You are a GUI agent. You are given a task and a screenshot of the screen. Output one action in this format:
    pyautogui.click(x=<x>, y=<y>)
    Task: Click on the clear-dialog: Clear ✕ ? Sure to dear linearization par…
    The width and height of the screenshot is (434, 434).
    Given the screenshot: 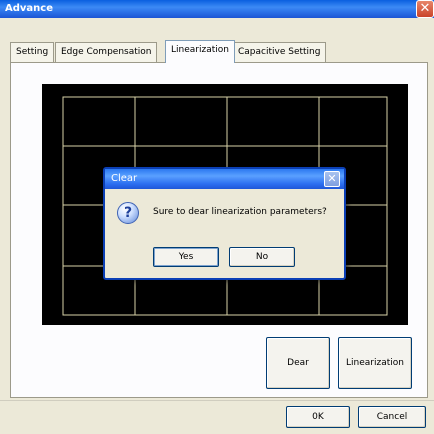 What is the action you would take?
    pyautogui.click(x=224, y=223)
    